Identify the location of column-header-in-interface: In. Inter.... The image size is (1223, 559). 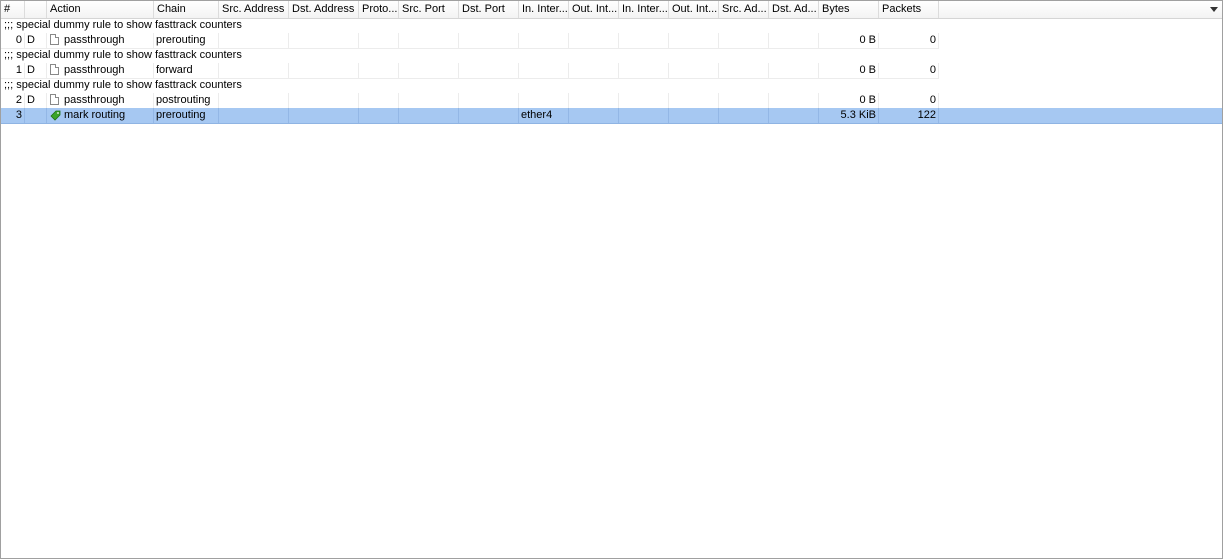
(544, 9).